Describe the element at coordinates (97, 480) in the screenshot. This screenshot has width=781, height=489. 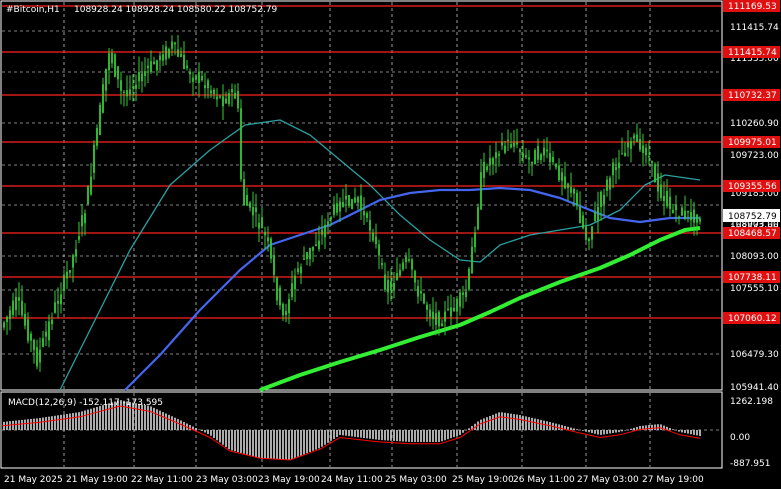
I see `time-label: 21 May 19:00` at that location.